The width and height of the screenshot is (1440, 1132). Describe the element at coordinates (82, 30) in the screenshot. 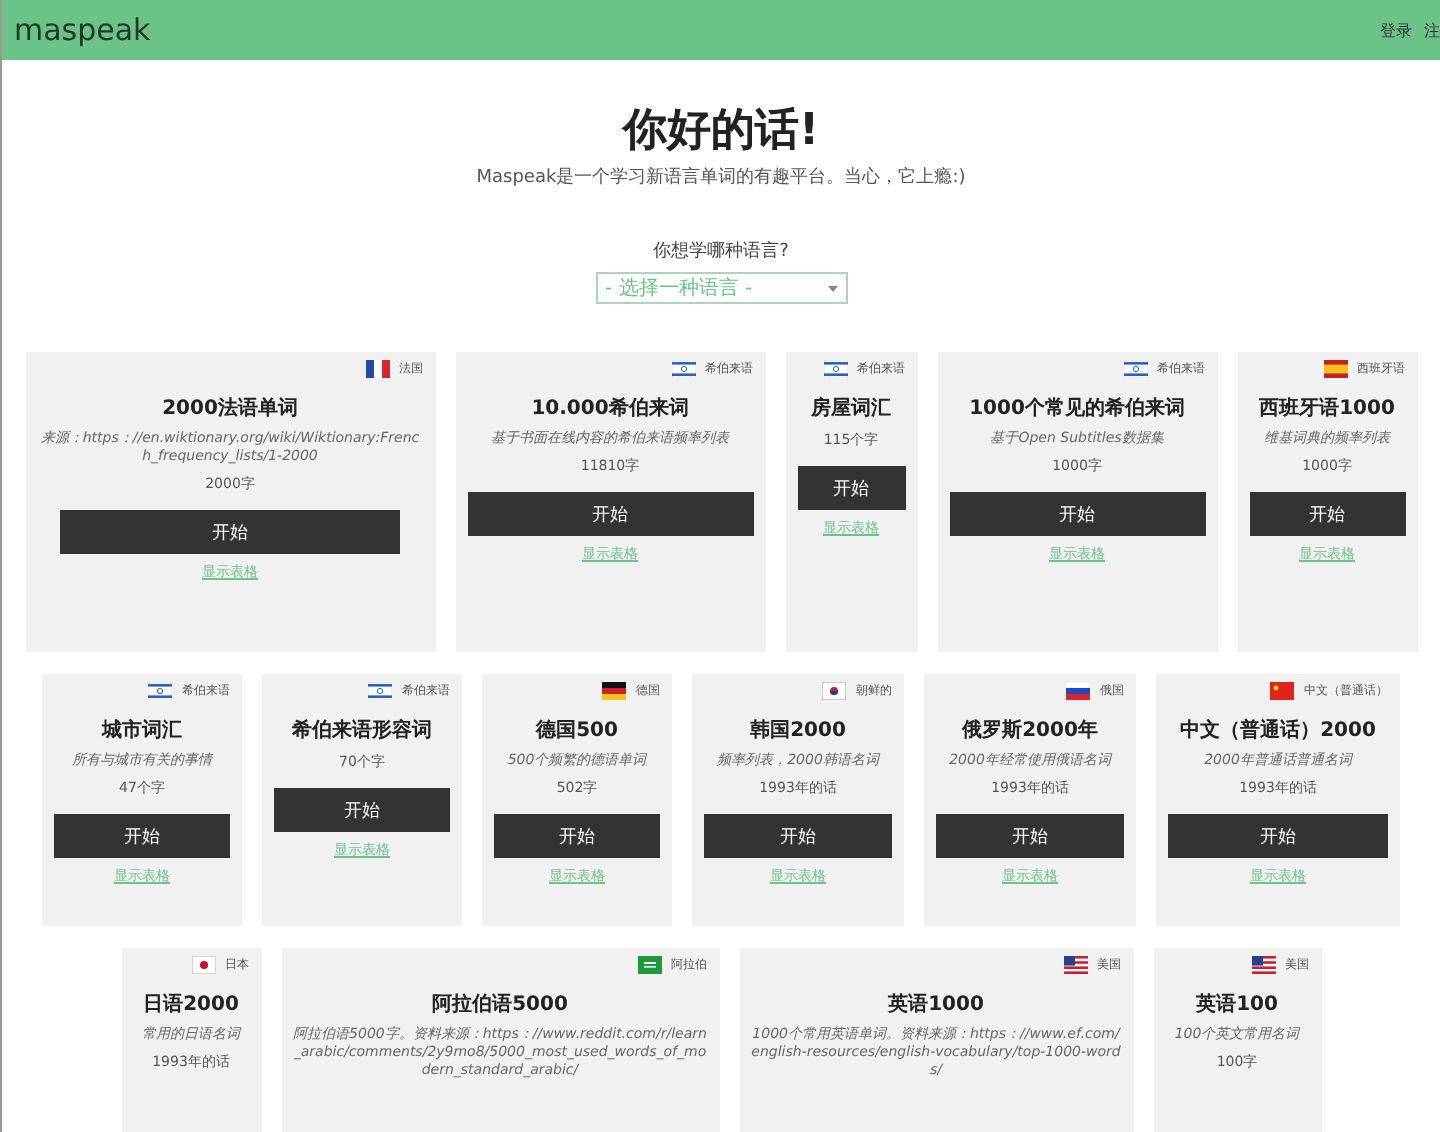

I see `logo: maspeak` at that location.